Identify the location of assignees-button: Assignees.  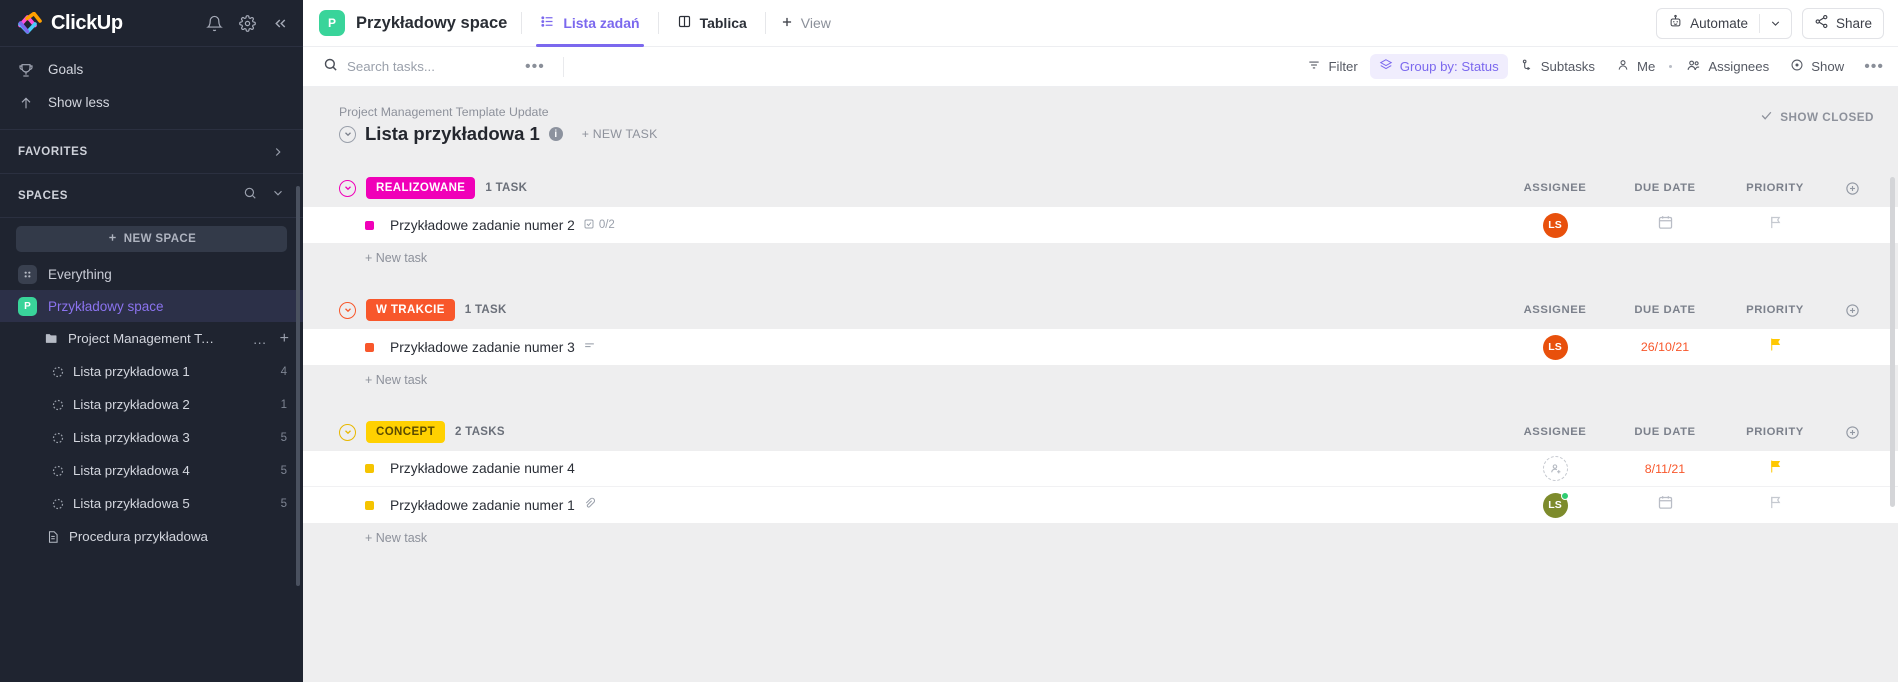
(1727, 67).